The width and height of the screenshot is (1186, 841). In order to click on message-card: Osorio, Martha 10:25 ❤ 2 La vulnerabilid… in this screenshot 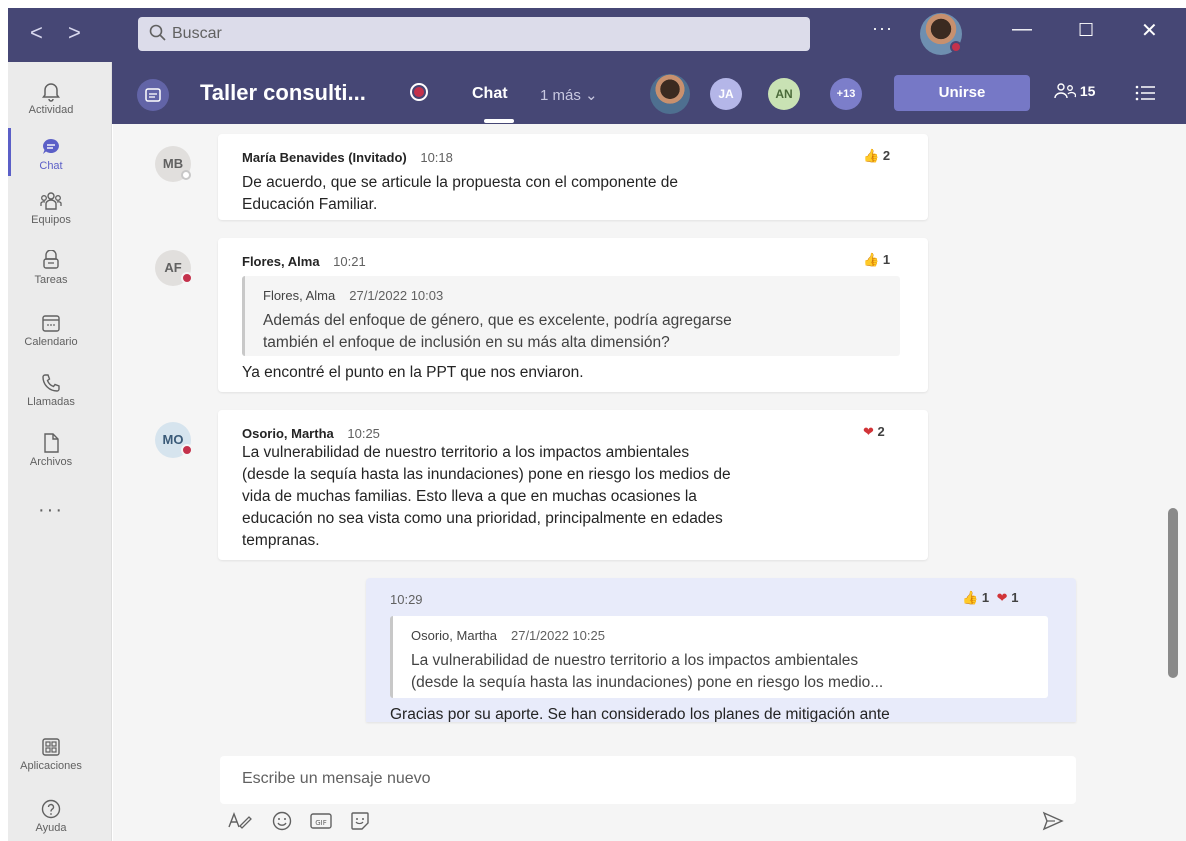, I will do `click(573, 485)`.